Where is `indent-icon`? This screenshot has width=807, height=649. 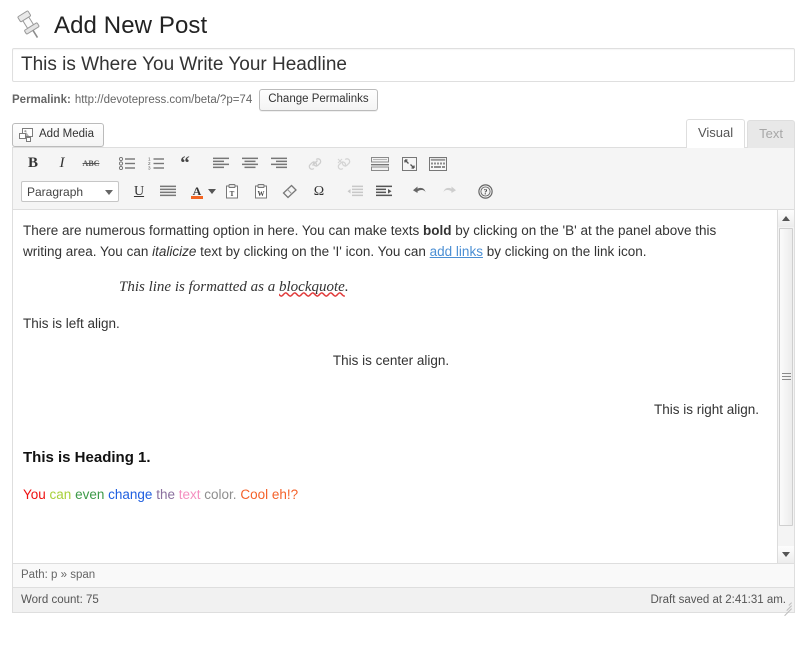 indent-icon is located at coordinates (384, 192).